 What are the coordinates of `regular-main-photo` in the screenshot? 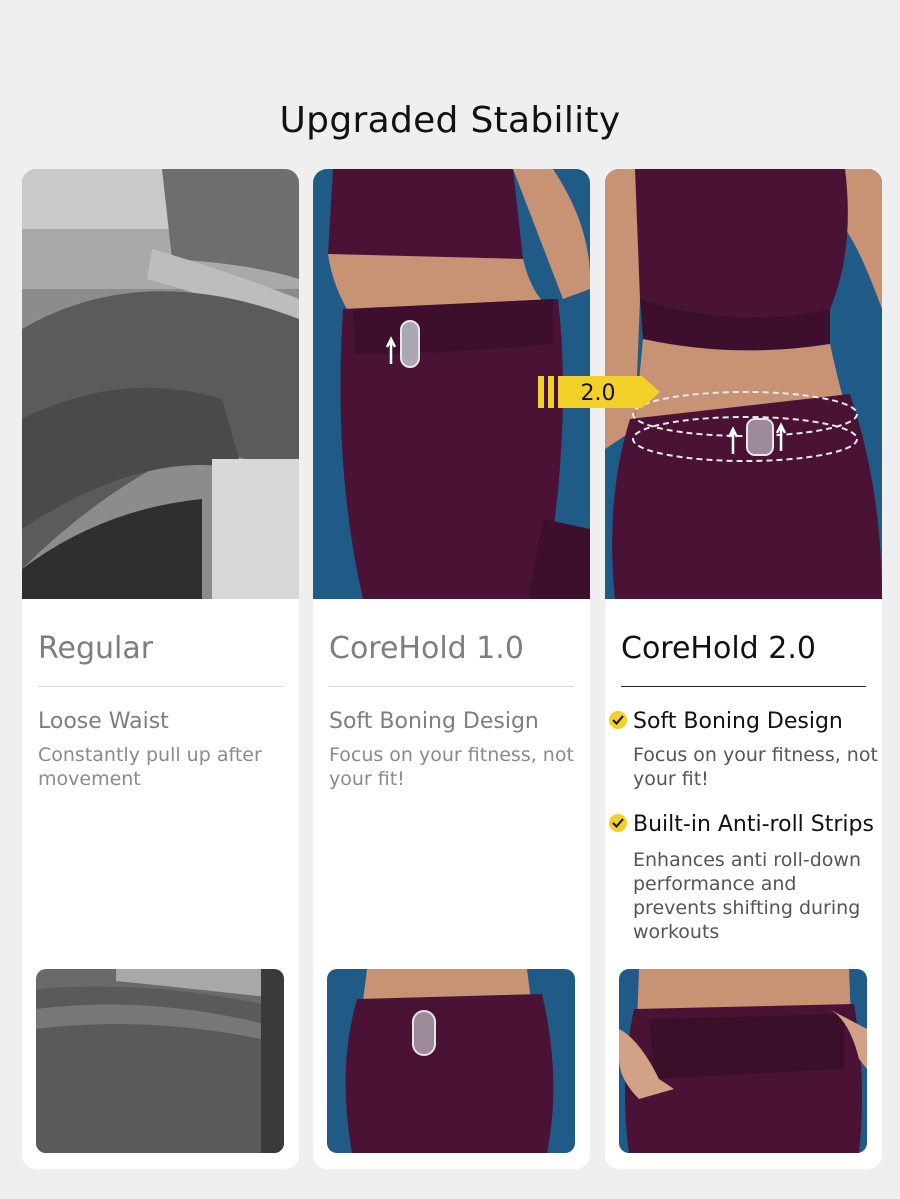 It's located at (160, 384).